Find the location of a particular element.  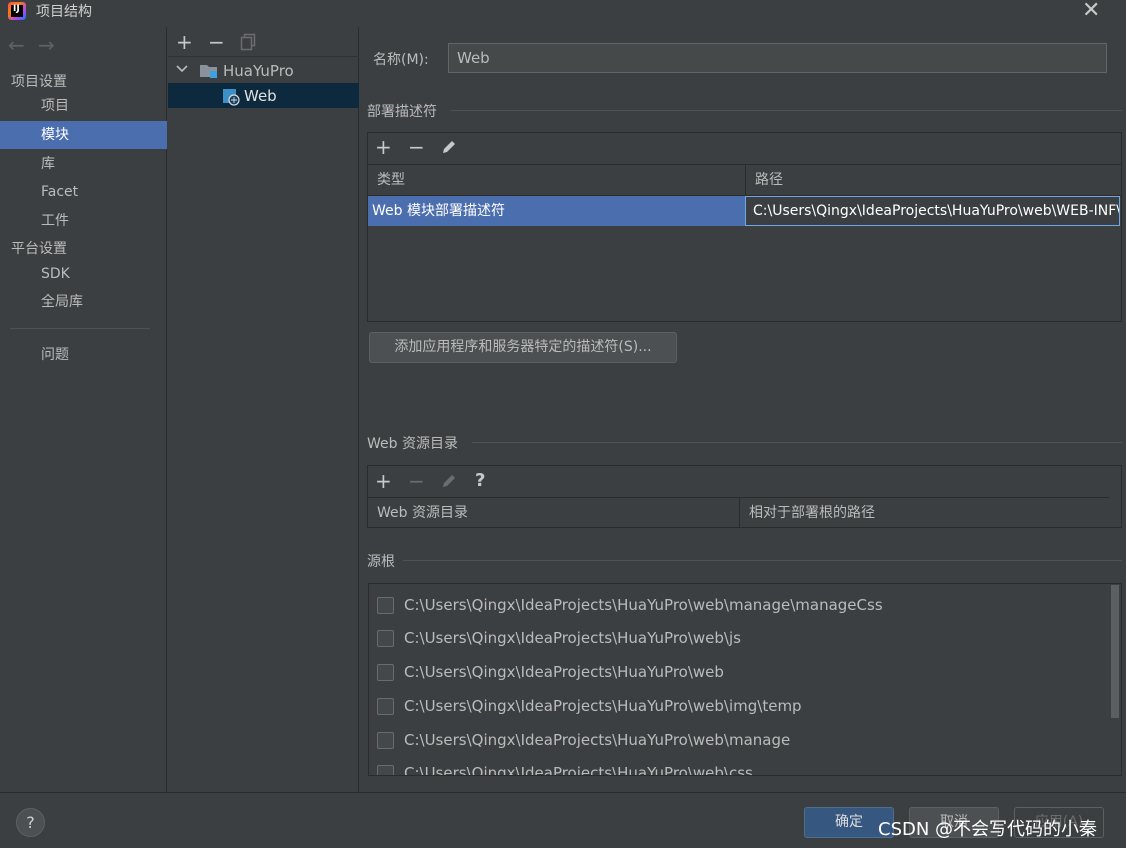

module-name-input: Web is located at coordinates (777, 58).